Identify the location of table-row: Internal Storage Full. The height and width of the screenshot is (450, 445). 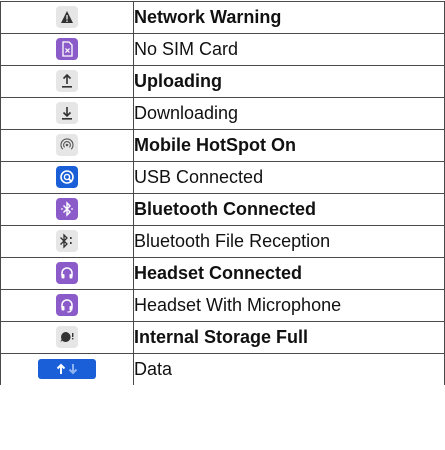
(222, 337).